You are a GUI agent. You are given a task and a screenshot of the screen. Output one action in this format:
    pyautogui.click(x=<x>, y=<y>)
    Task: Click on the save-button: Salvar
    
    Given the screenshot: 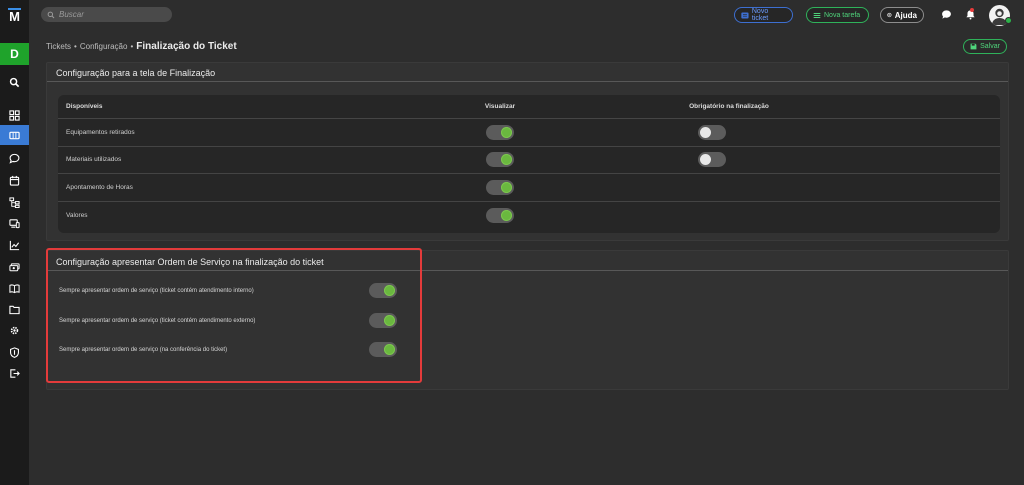 What is the action you would take?
    pyautogui.click(x=985, y=46)
    